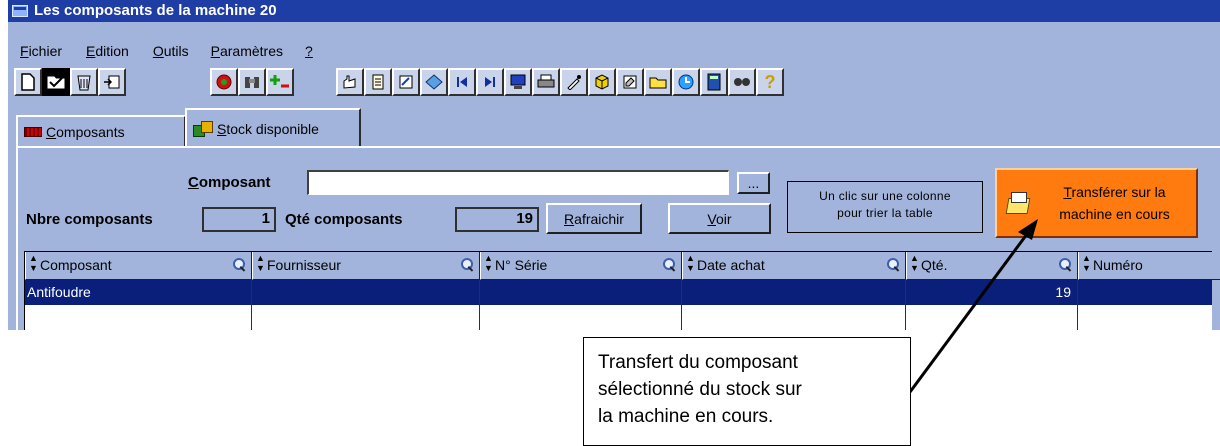 The image size is (1220, 446). What do you see at coordinates (686, 416) in the screenshot?
I see `callout-line3: la machine en cours.` at bounding box center [686, 416].